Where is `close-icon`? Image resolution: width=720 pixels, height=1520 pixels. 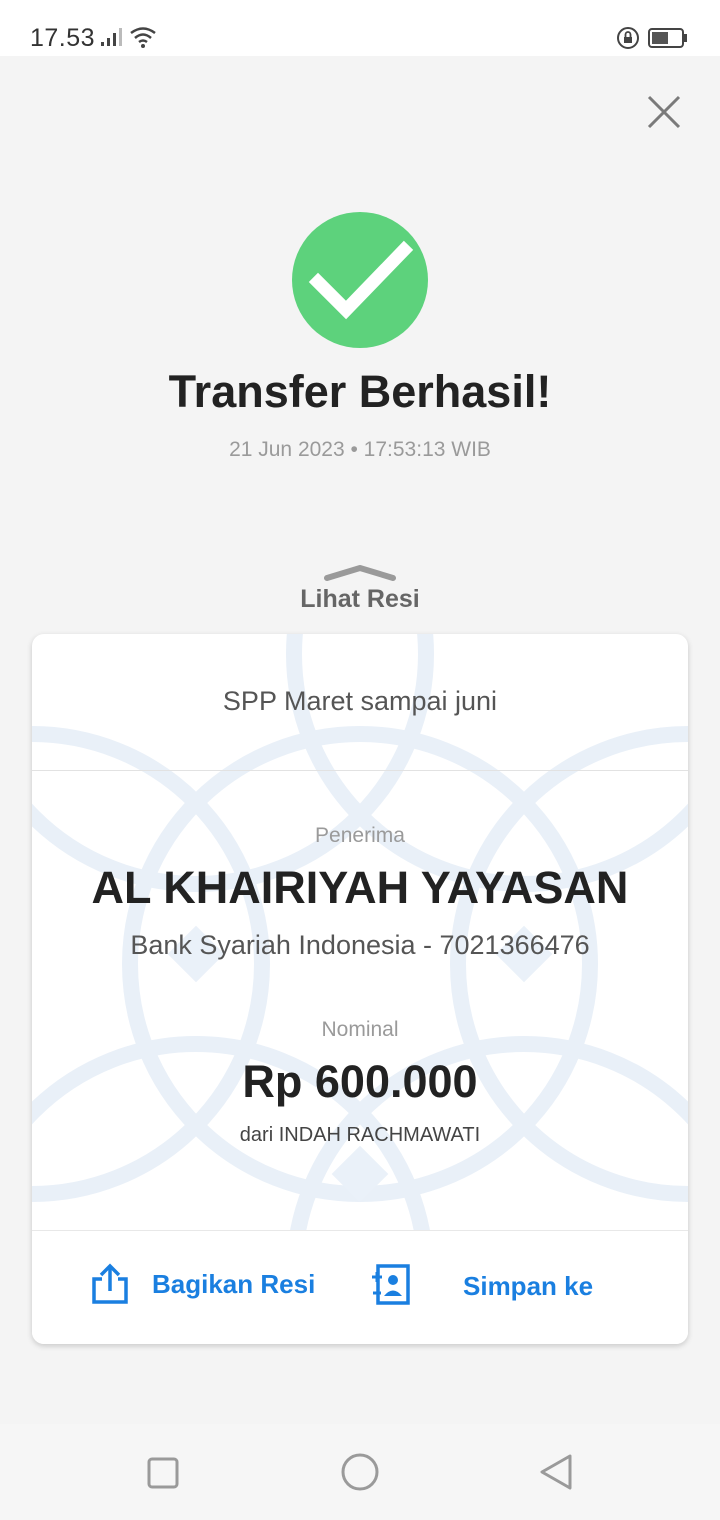
close-icon is located at coordinates (664, 112).